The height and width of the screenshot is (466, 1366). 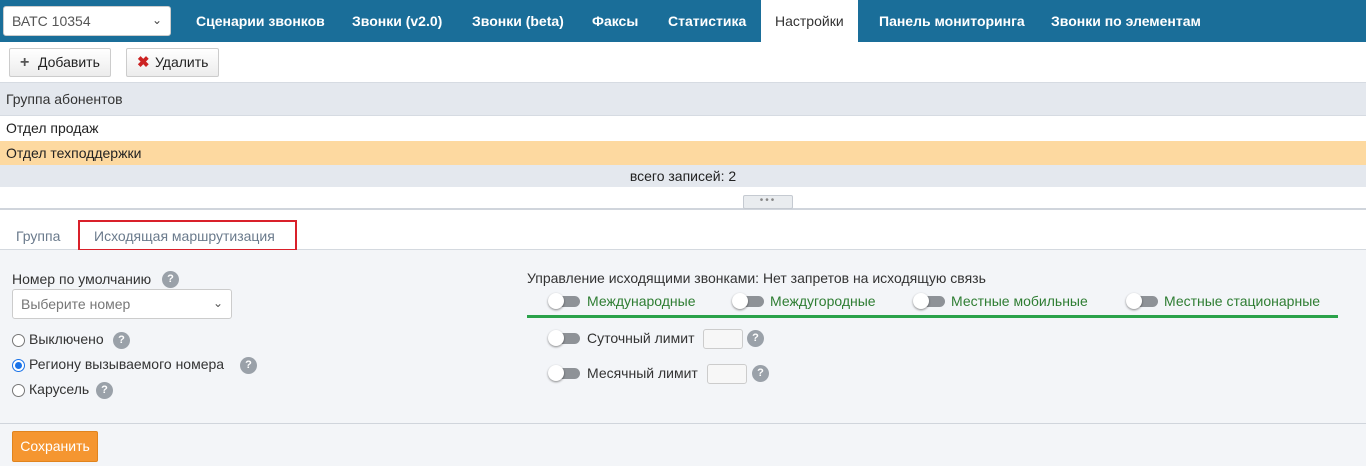 What do you see at coordinates (929, 301) in the screenshot?
I see `toggle-local-mobile` at bounding box center [929, 301].